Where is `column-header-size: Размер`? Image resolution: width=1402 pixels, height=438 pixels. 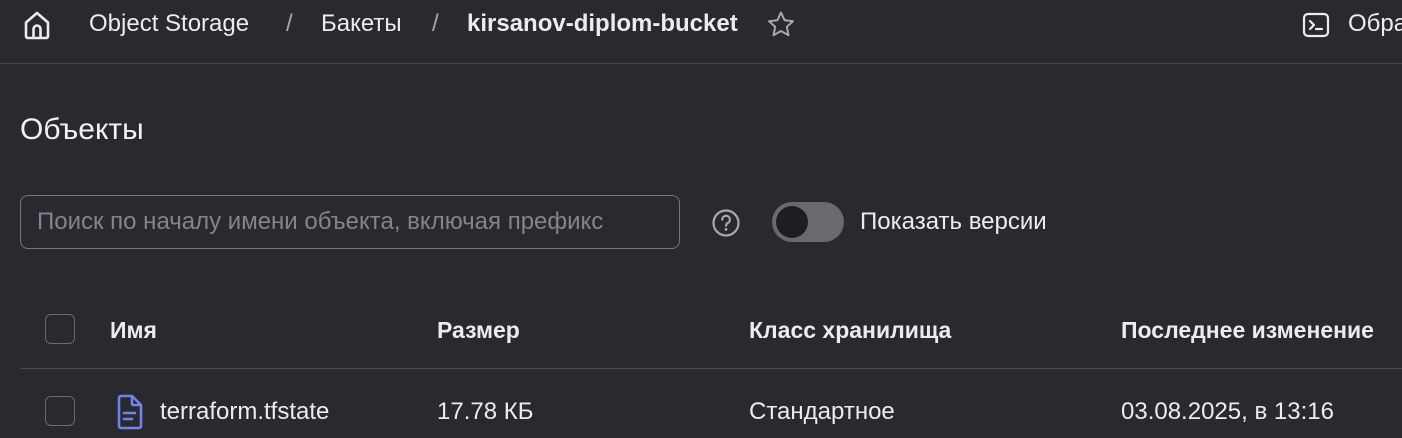 column-header-size: Размер is located at coordinates (478, 330).